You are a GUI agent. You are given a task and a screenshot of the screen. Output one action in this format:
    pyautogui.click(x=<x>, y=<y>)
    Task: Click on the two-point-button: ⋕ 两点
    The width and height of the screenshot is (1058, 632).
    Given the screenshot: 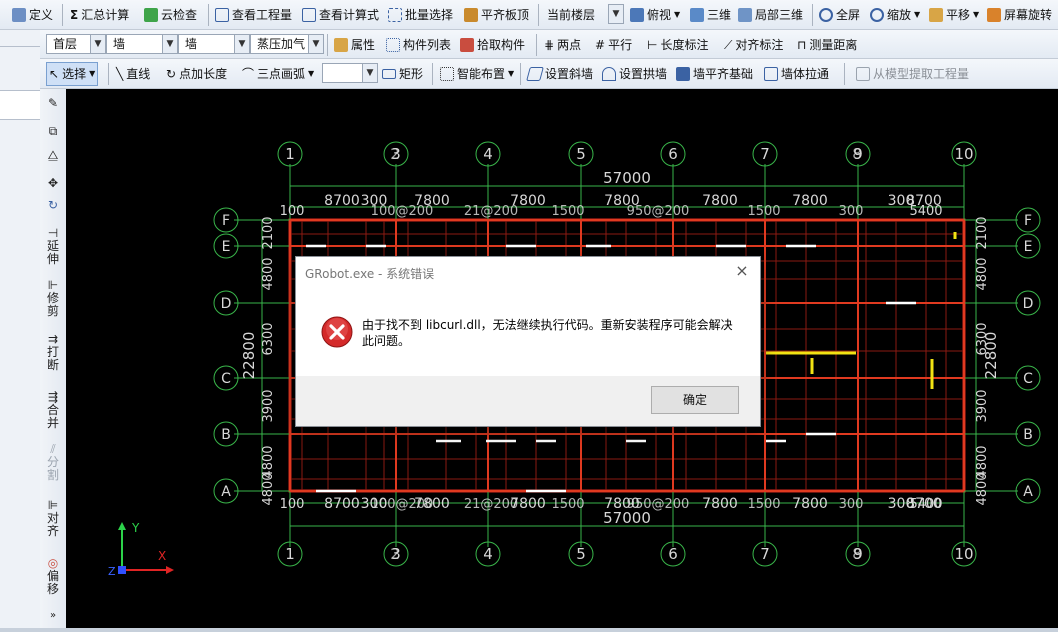 What is the action you would take?
    pyautogui.click(x=562, y=45)
    